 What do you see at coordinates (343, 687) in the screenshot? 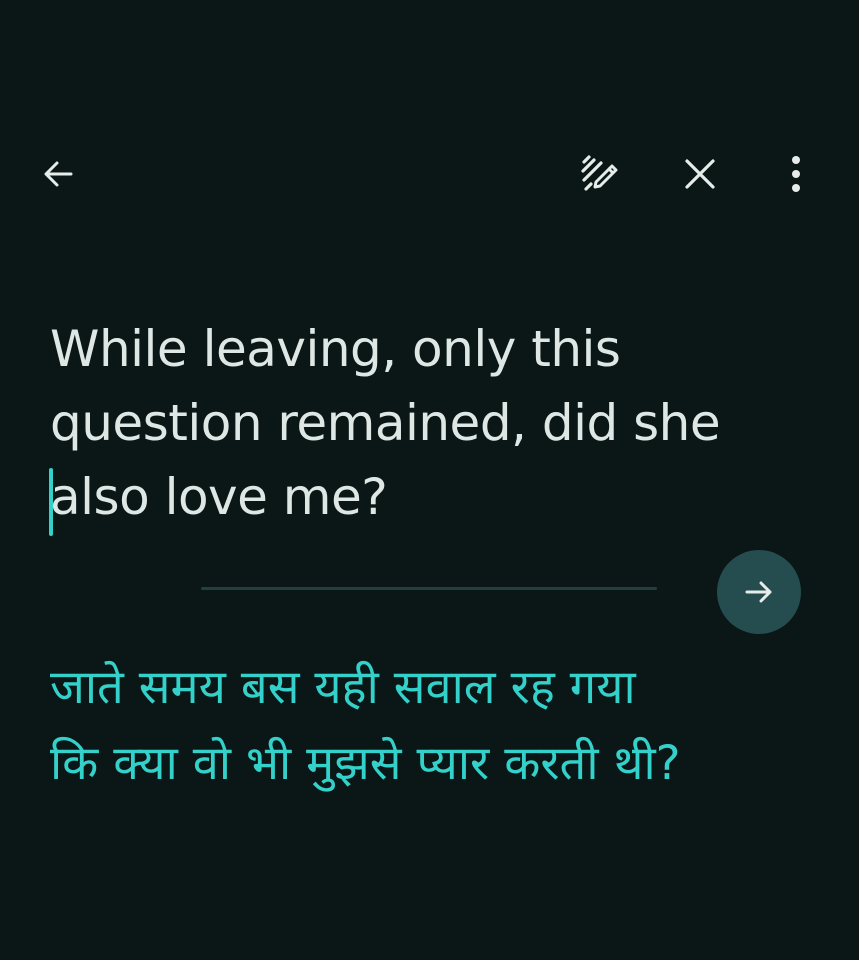
I see `translation-line-1: जाते समय बस यही सवाल रह गया` at bounding box center [343, 687].